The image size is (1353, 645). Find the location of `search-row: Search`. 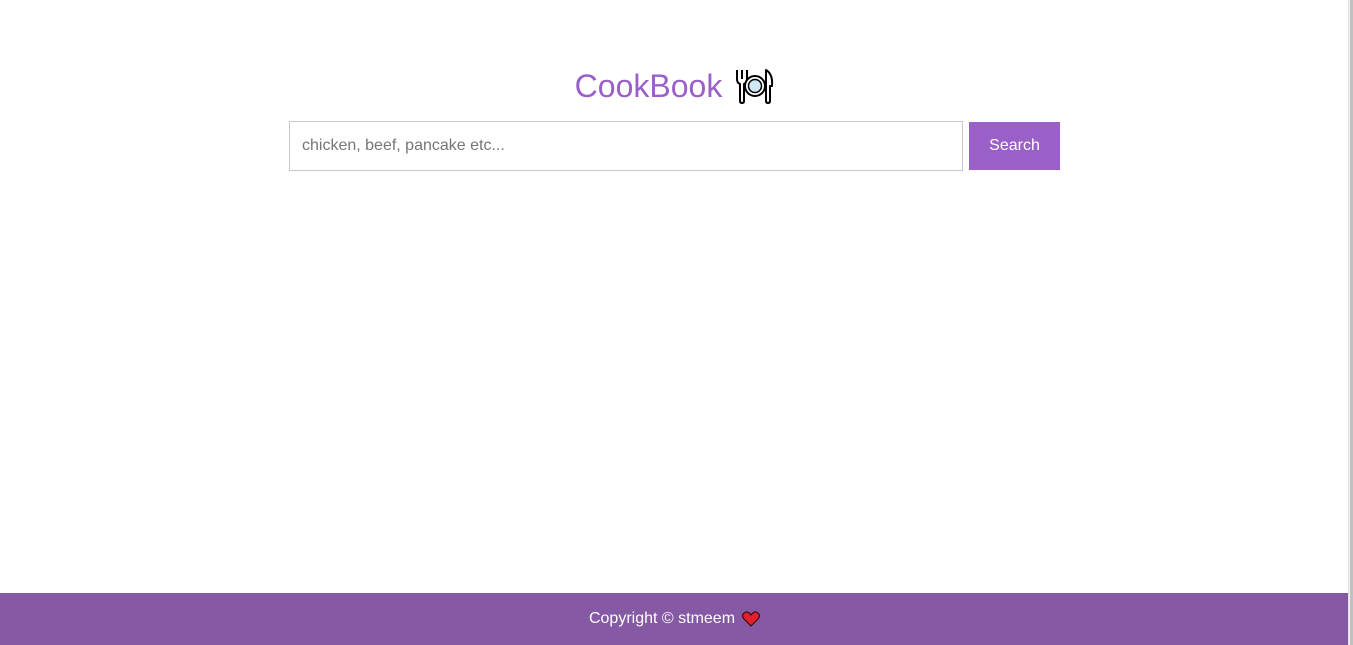

search-row: Search is located at coordinates (674, 146).